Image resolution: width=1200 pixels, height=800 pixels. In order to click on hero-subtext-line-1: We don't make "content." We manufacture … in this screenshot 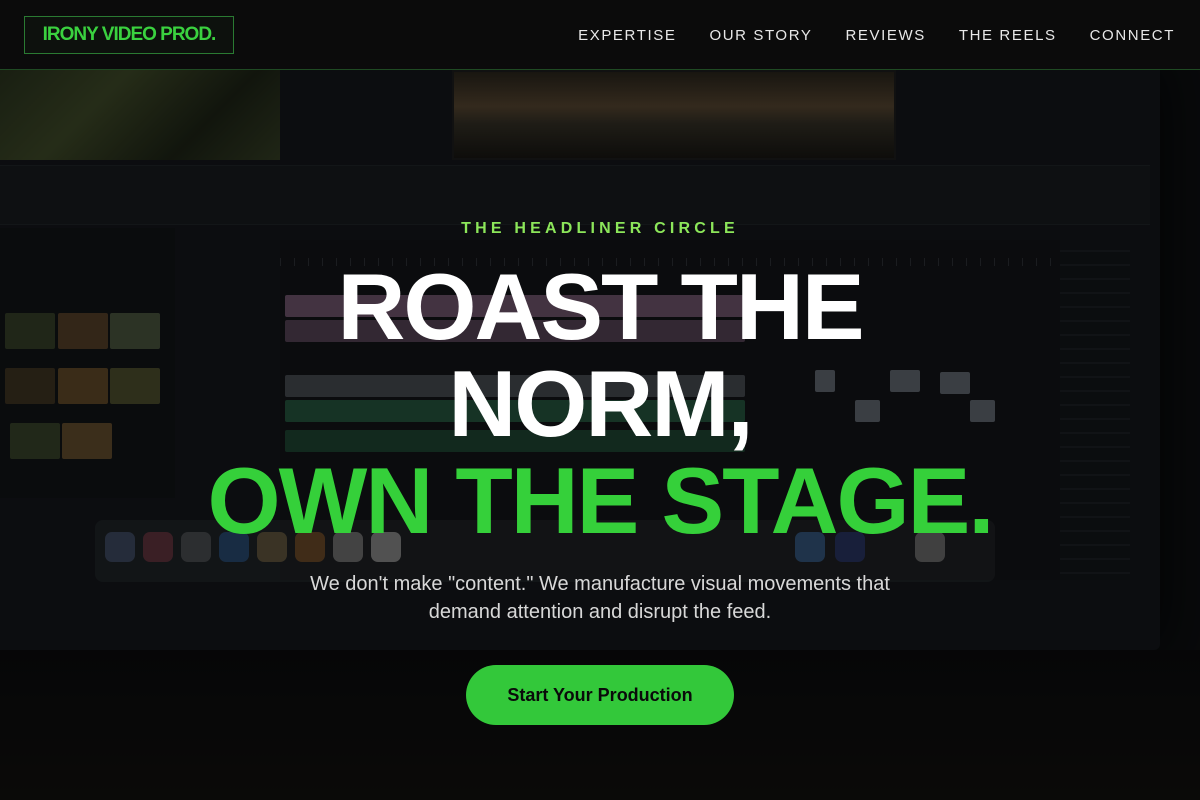, I will do `click(600, 584)`.